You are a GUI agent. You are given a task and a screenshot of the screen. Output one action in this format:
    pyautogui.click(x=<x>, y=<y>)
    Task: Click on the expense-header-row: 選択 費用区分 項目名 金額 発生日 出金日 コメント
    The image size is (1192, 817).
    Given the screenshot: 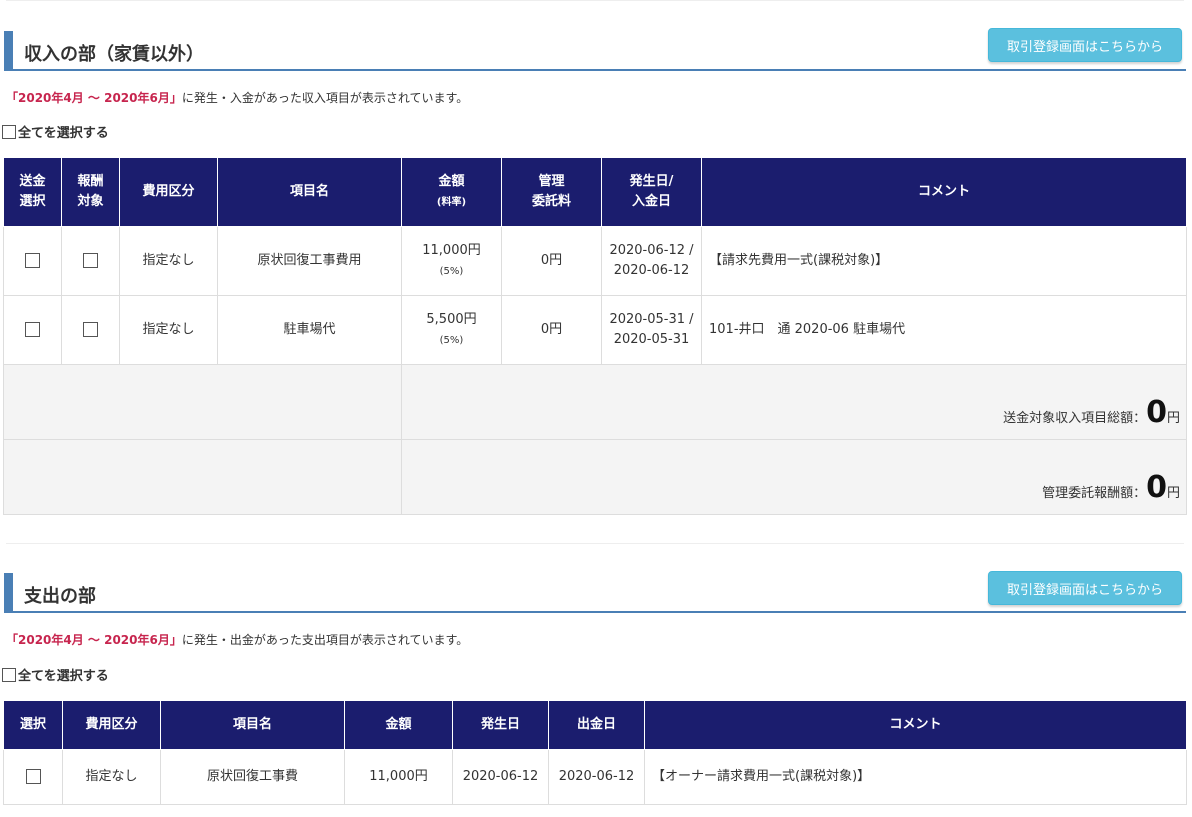 What is the action you would take?
    pyautogui.click(x=595, y=725)
    